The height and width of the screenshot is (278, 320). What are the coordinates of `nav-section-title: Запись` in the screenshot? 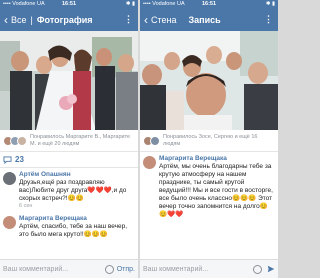 It's located at (204, 19).